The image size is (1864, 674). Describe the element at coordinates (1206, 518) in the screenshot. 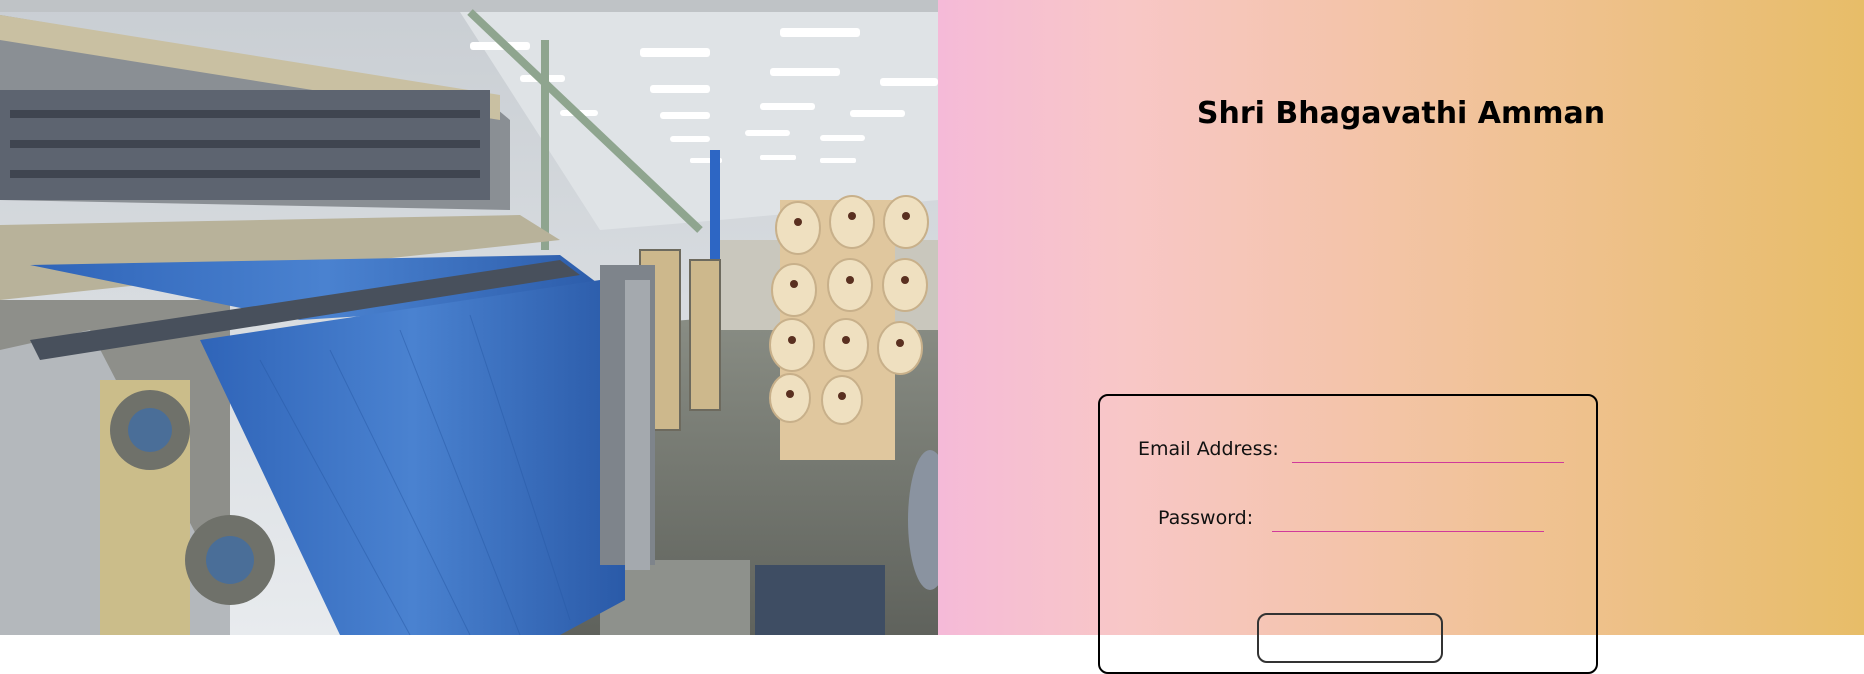

I see `password-label: Password:` at that location.